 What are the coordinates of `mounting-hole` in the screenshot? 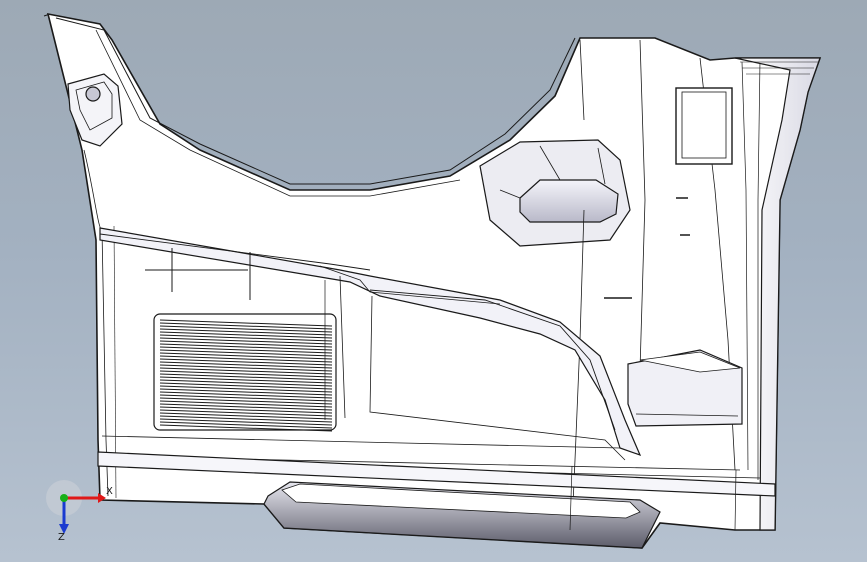 It's located at (93, 94).